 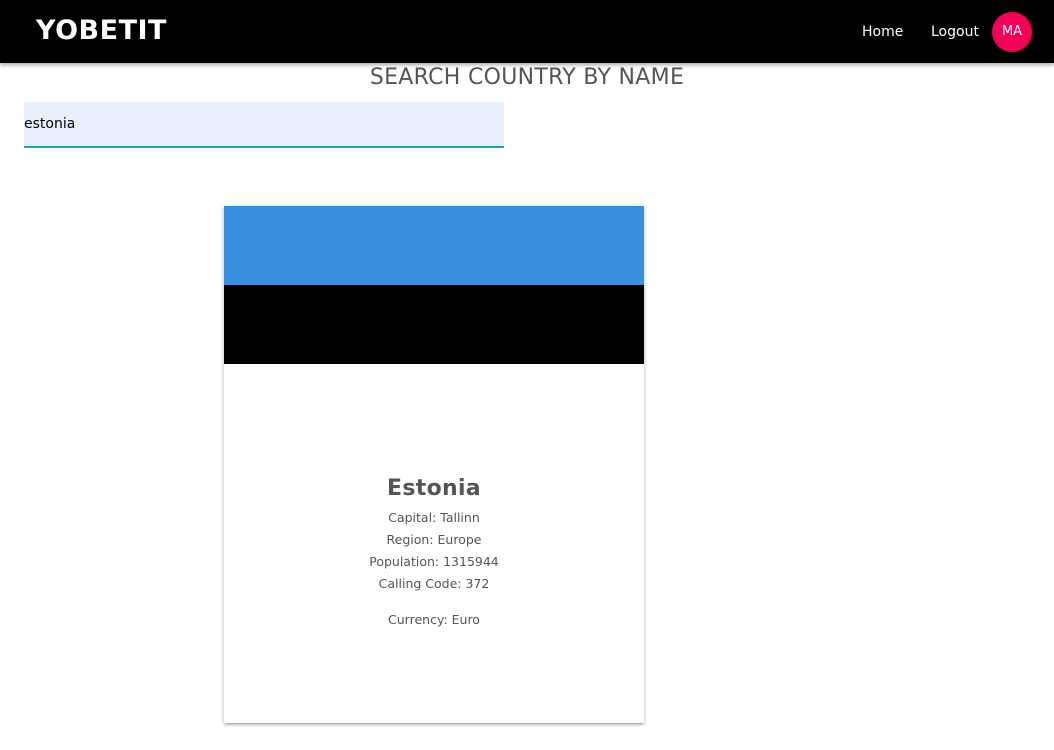 What do you see at coordinates (434, 517) in the screenshot?
I see `country-capital: Capital: Tallinn` at bounding box center [434, 517].